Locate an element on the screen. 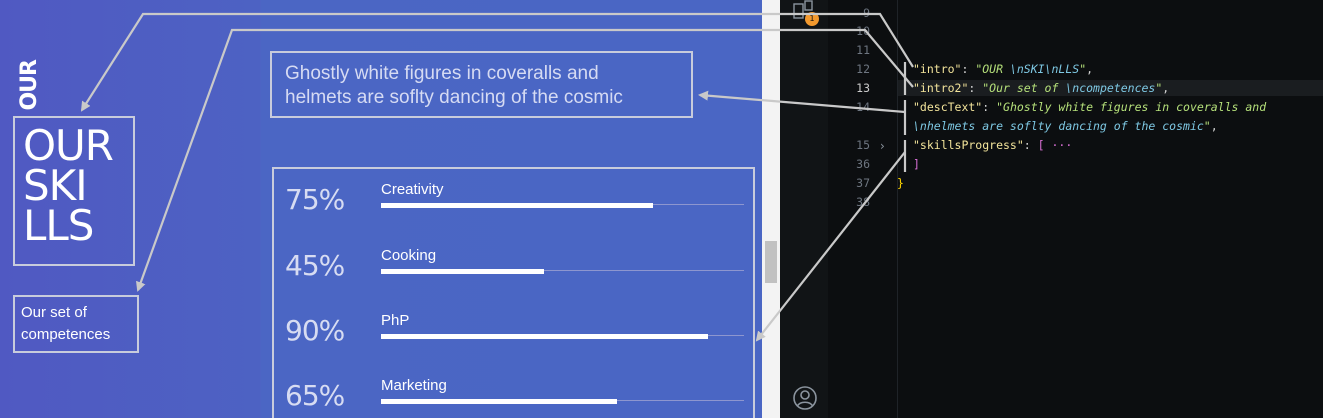 The height and width of the screenshot is (418, 1323). chevron-right-icon: › is located at coordinates (882, 146).